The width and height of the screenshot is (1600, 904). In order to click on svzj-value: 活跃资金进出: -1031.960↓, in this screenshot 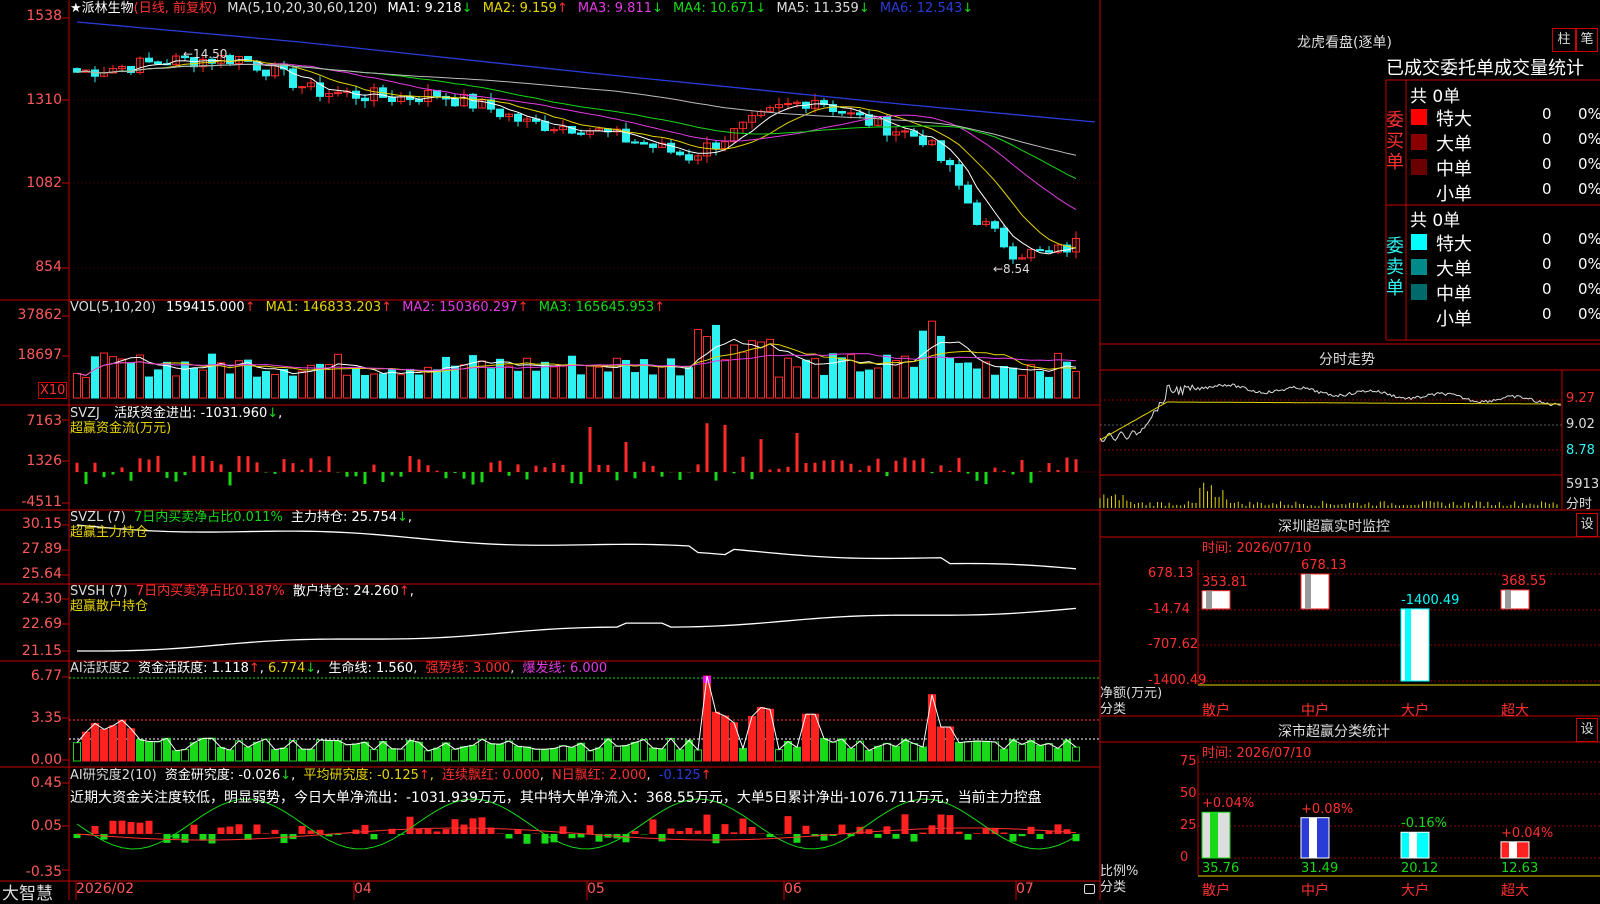, I will do `click(198, 413)`.